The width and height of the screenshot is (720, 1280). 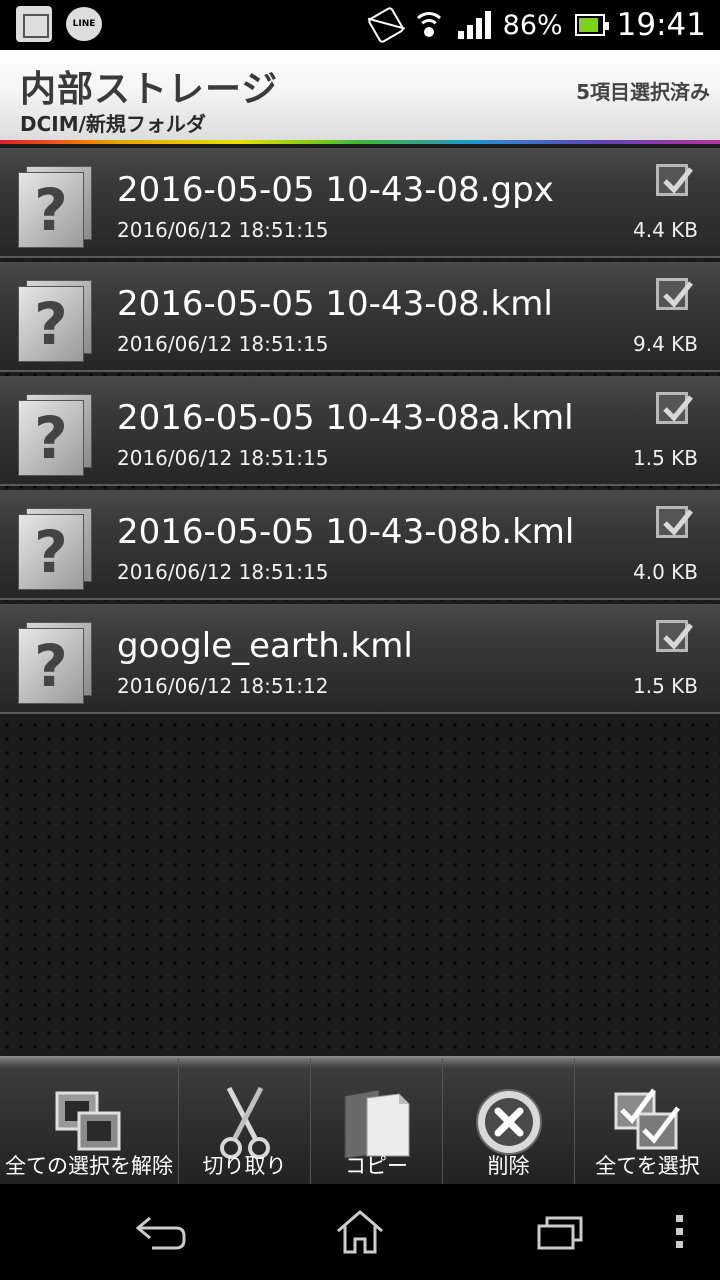 What do you see at coordinates (643, 92) in the screenshot?
I see `selection-count: 5項目選択済み` at bounding box center [643, 92].